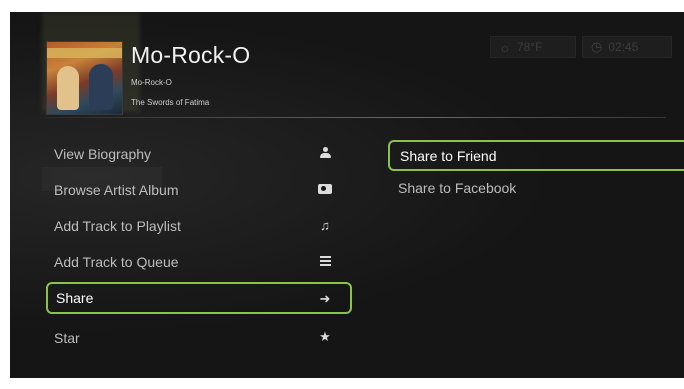 This screenshot has width=684, height=389. What do you see at coordinates (103, 154) in the screenshot?
I see `menu-item-label: View Biography` at bounding box center [103, 154].